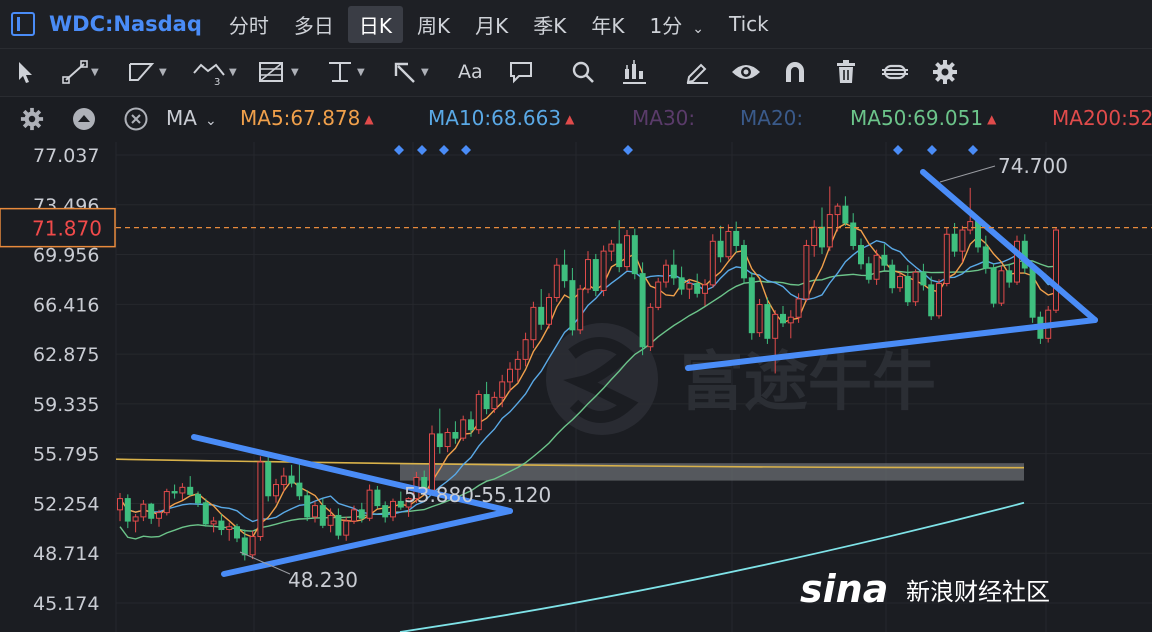  I want to click on horizontal-line-icon: ▼, so click(345, 72).